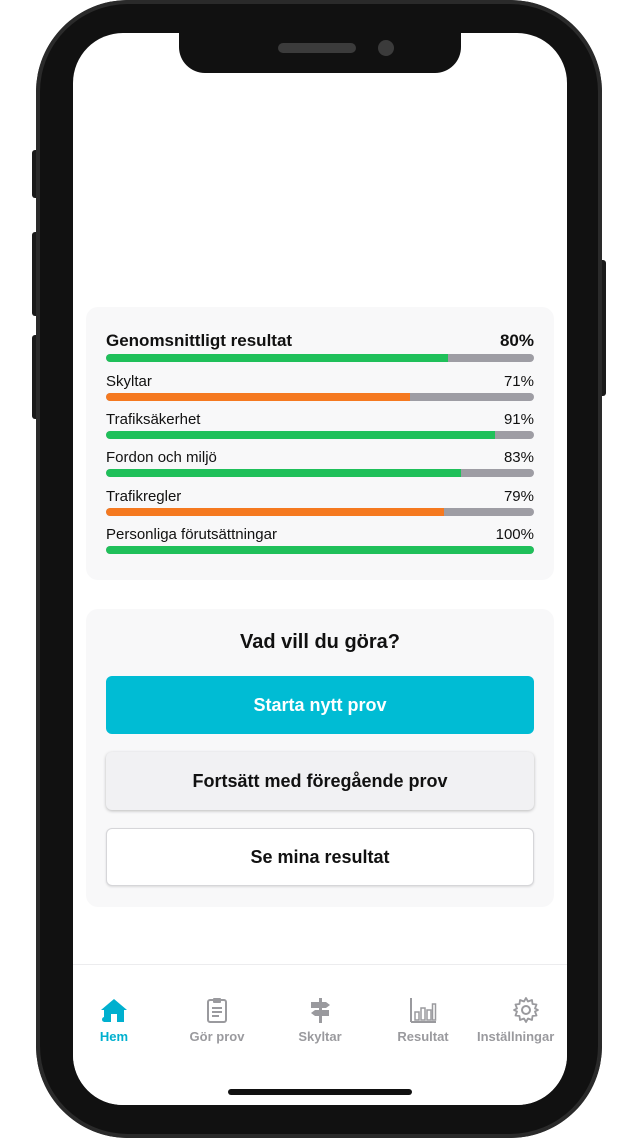  I want to click on tab-hem: Hem, so click(118, 1019).